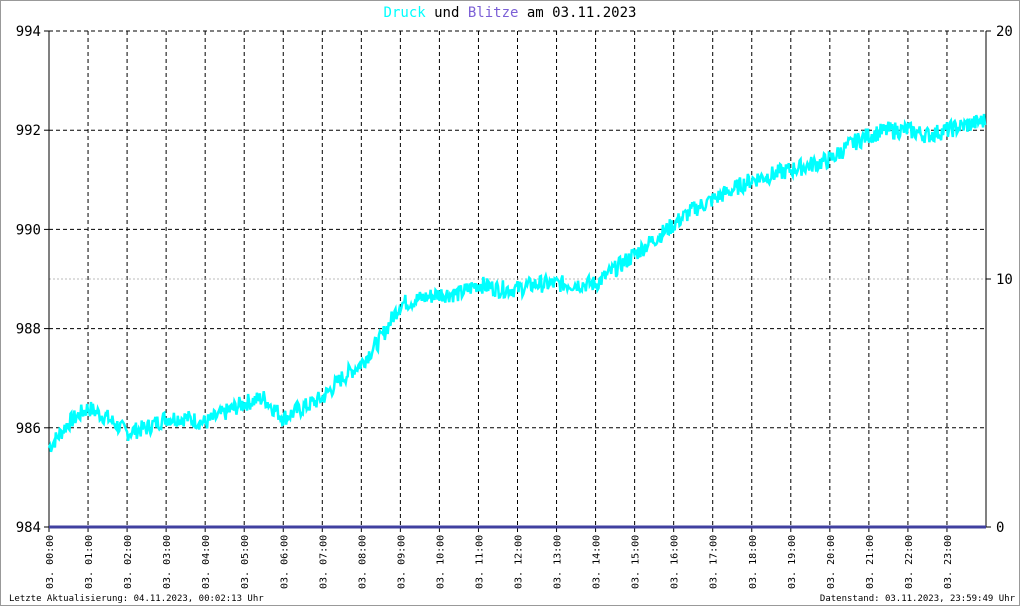  Describe the element at coordinates (28, 528) in the screenshot. I see `y-tick-label: 984` at that location.